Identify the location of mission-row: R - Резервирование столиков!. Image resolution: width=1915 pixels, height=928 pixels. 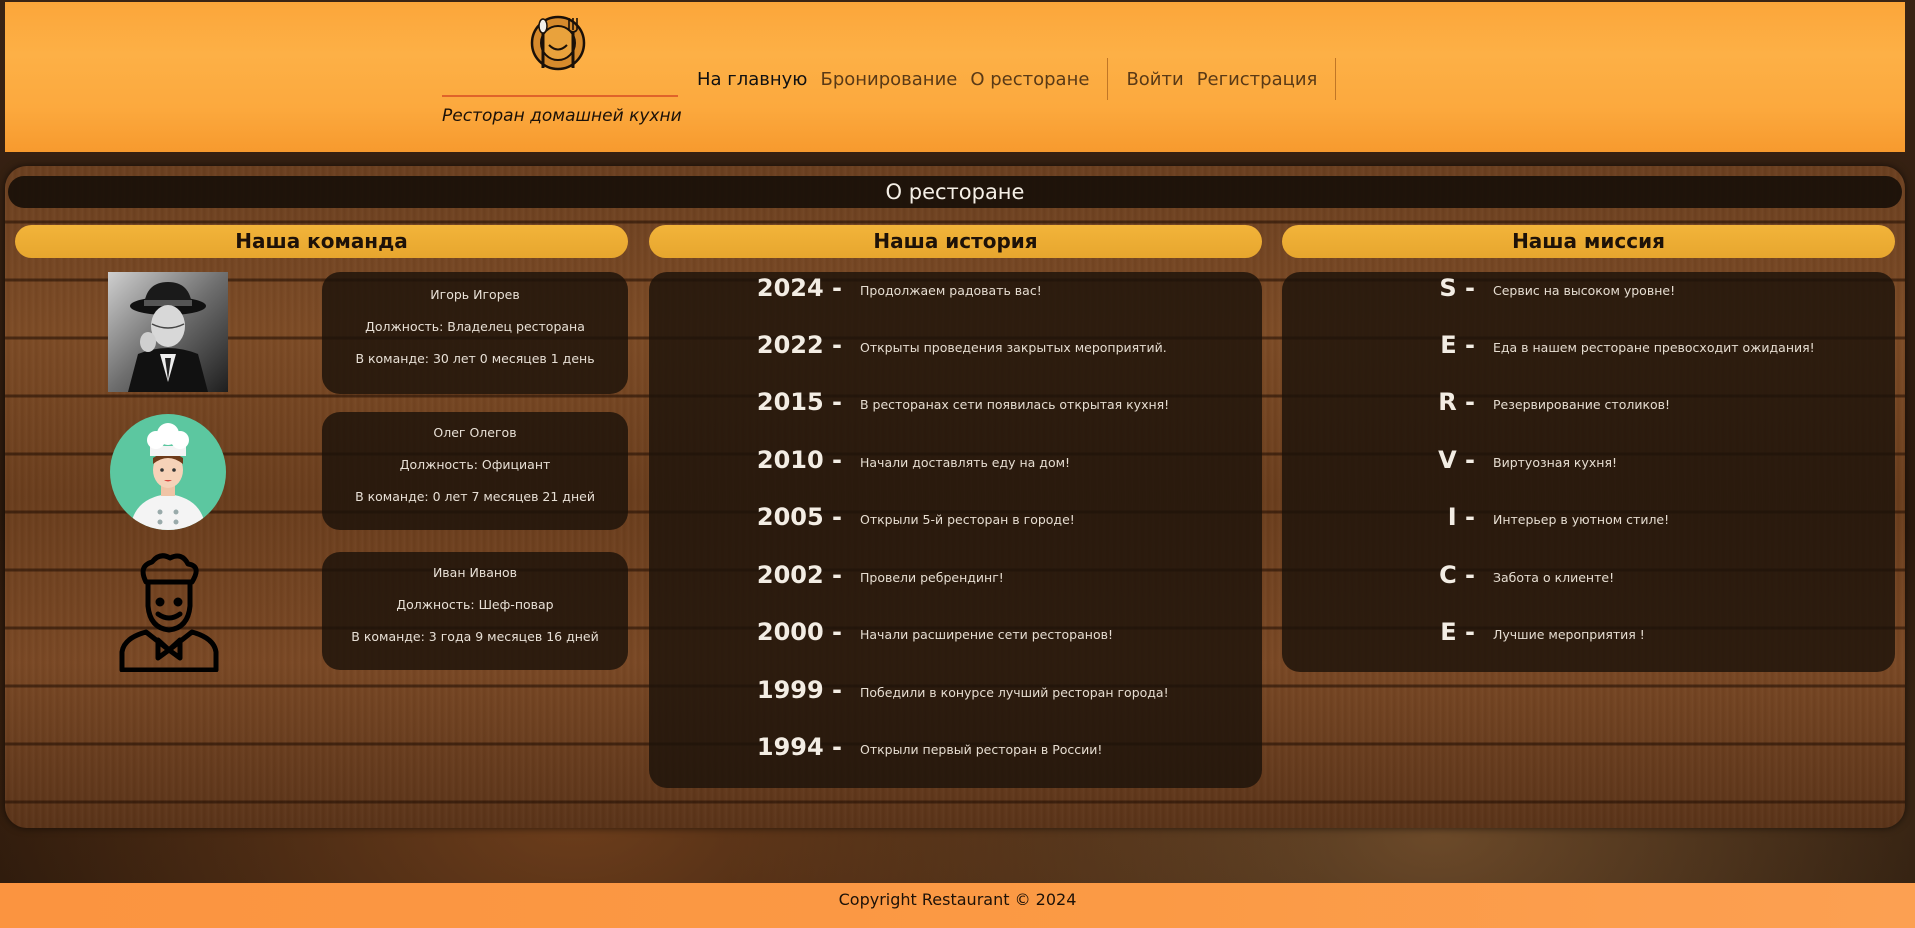
(1588, 408).